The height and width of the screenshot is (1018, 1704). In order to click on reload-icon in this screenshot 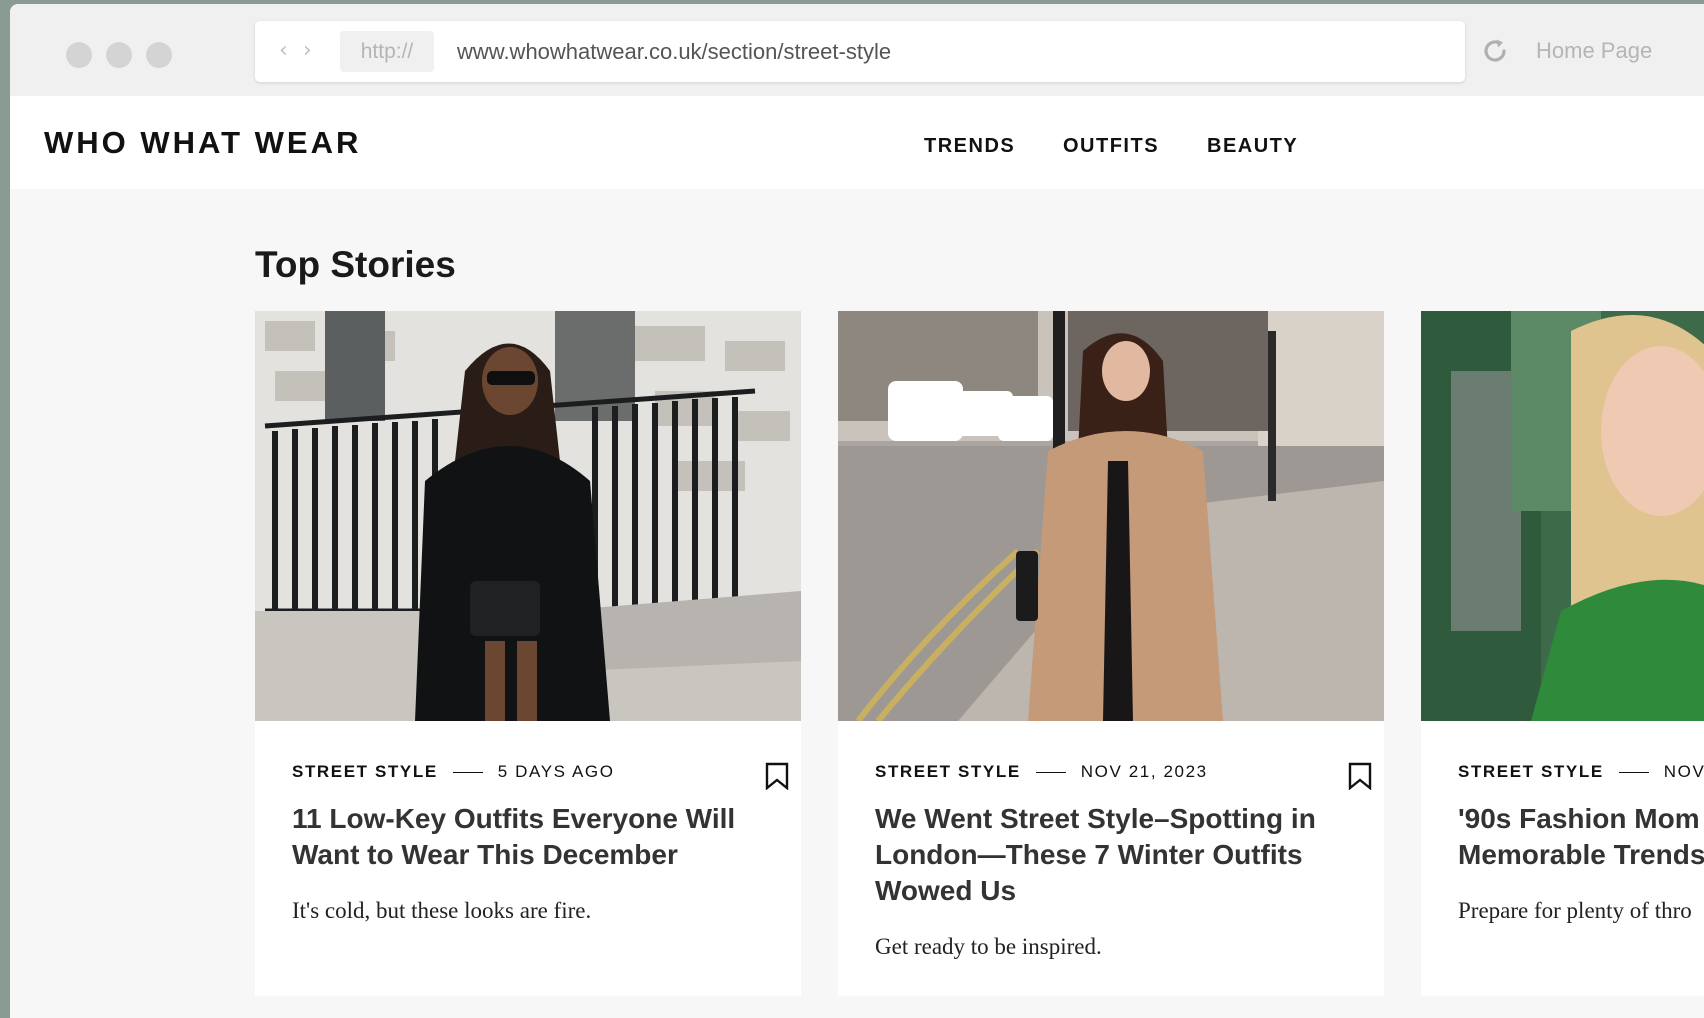, I will do `click(1495, 51)`.